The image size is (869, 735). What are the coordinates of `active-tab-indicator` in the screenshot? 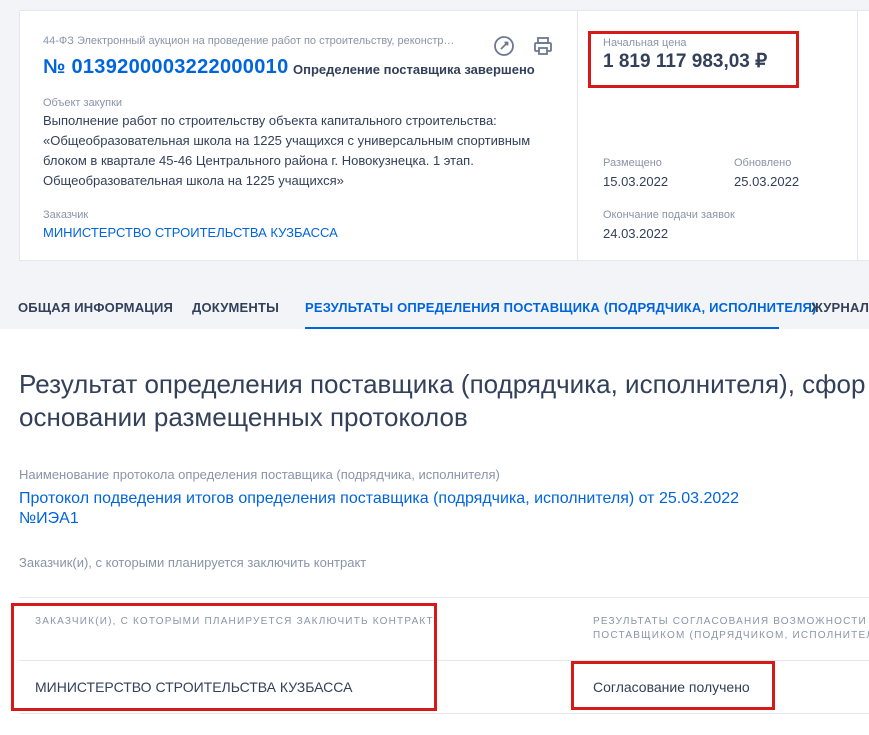 It's located at (542, 328).